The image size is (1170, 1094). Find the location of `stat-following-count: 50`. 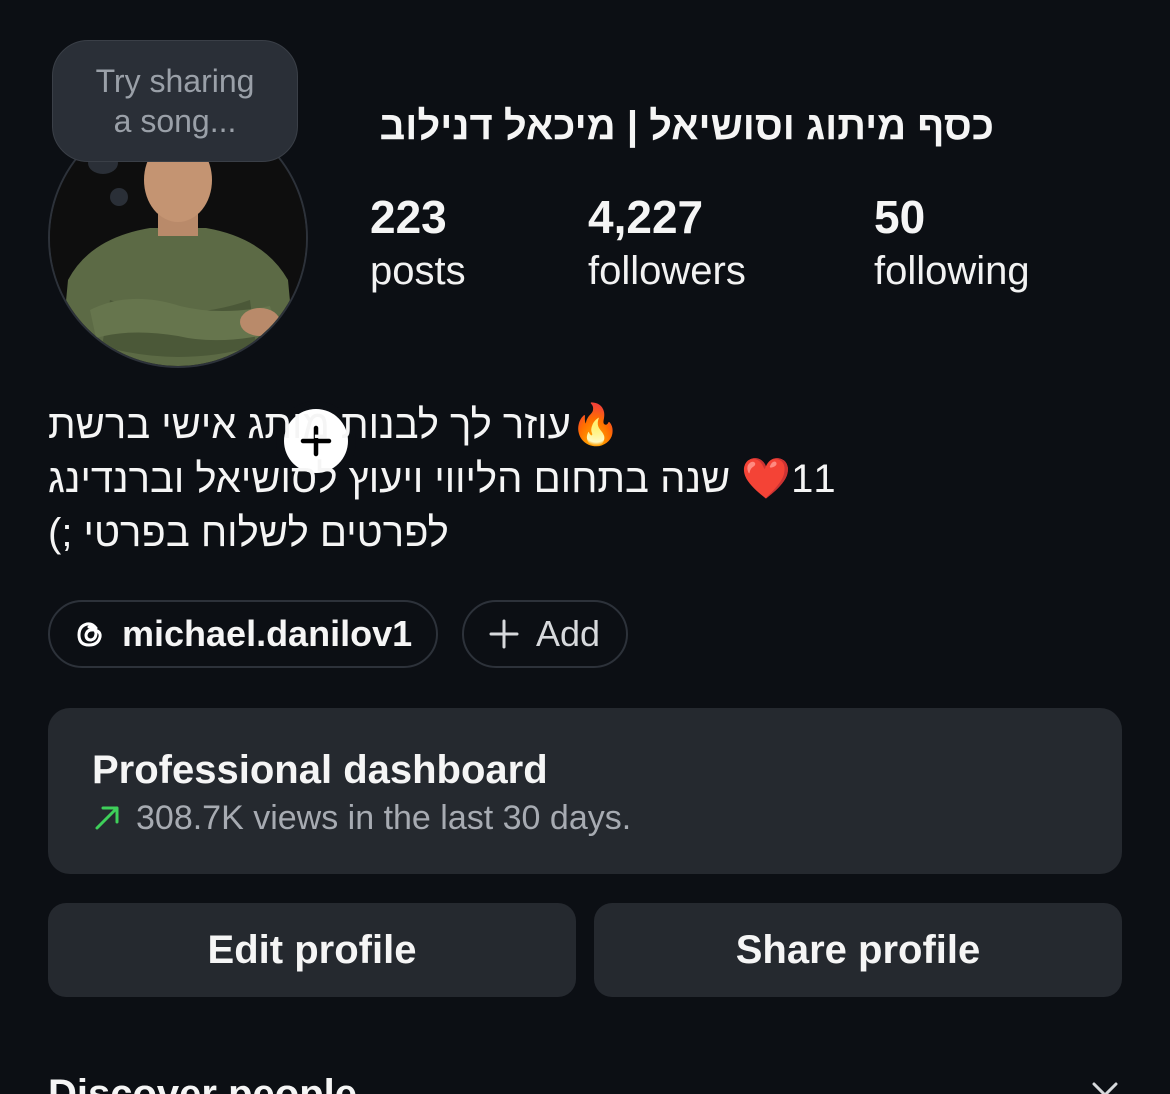

stat-following-count: 50 is located at coordinates (900, 217).